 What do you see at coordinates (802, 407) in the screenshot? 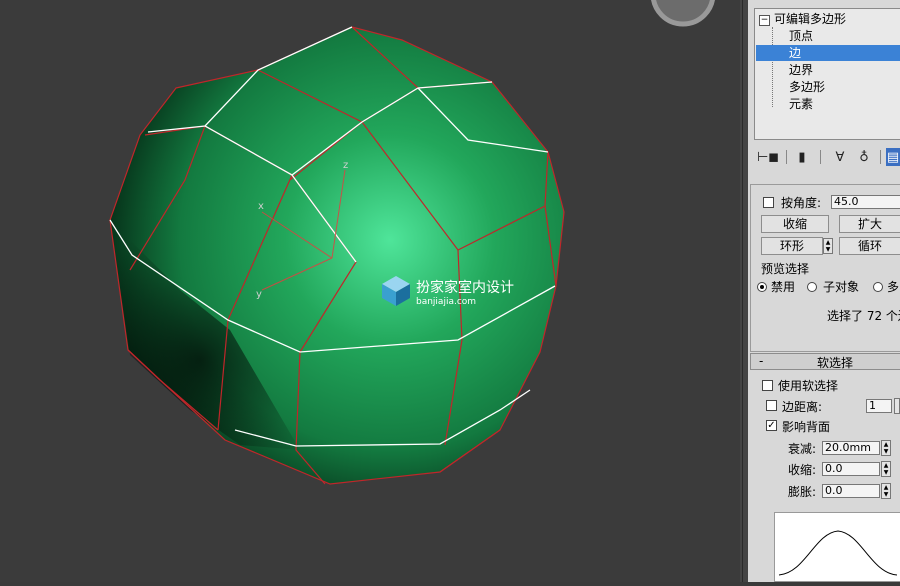
I see `edge-distance-label: 边距离:` at bounding box center [802, 407].